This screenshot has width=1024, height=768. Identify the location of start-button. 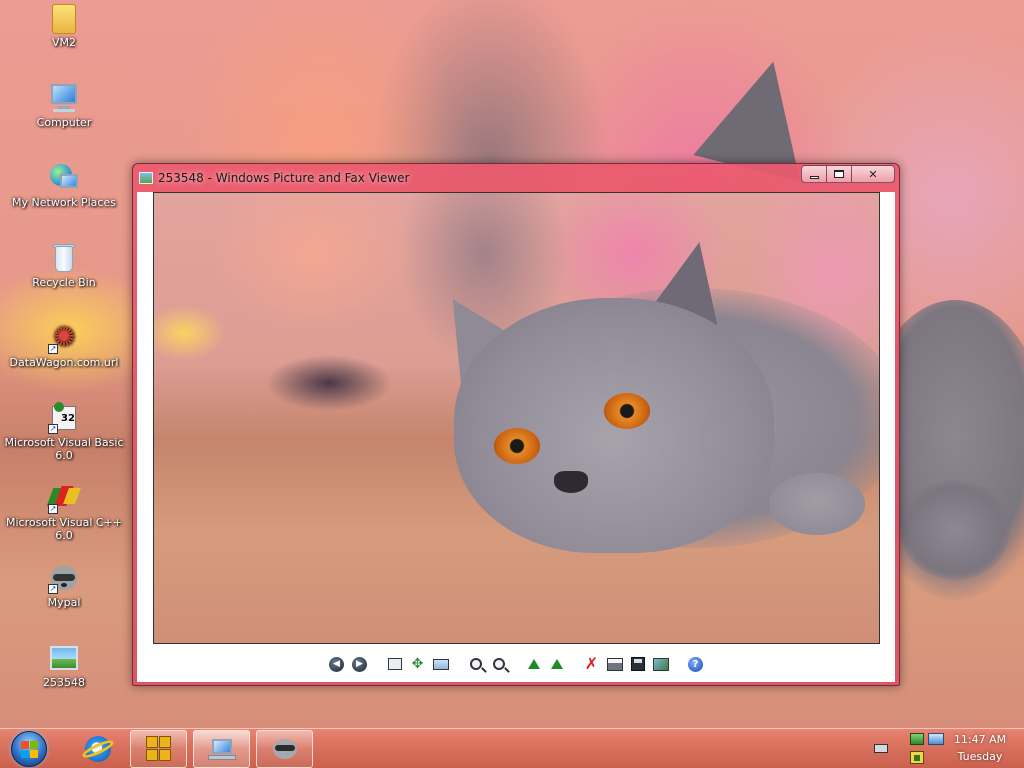
(29, 749).